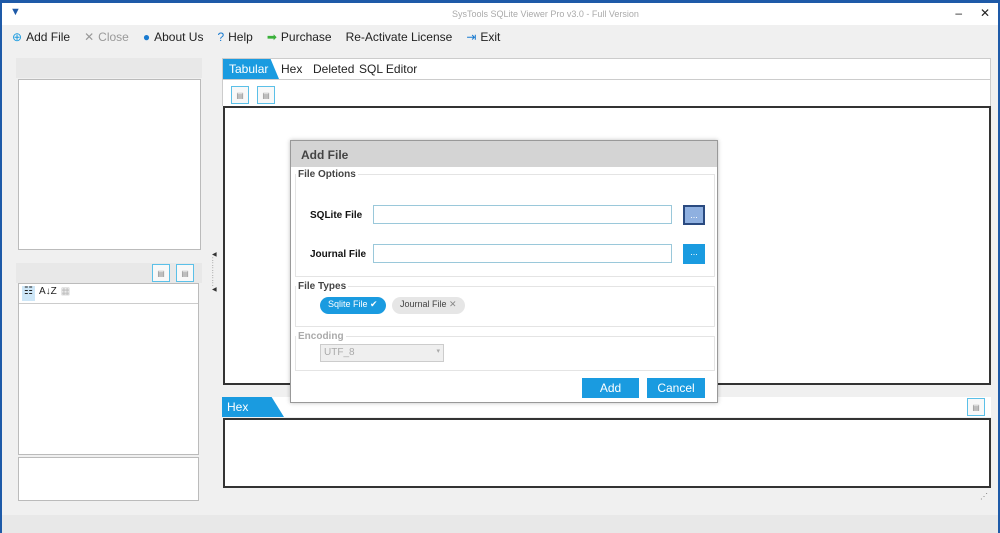  I want to click on description-panel, so click(108, 479).